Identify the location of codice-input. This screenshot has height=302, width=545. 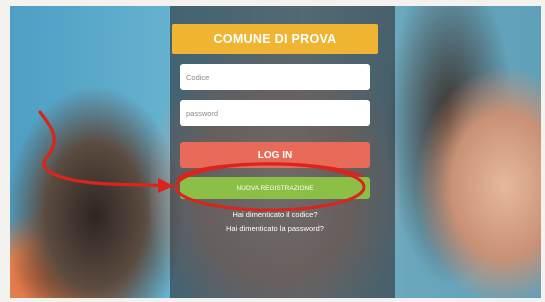
(275, 77).